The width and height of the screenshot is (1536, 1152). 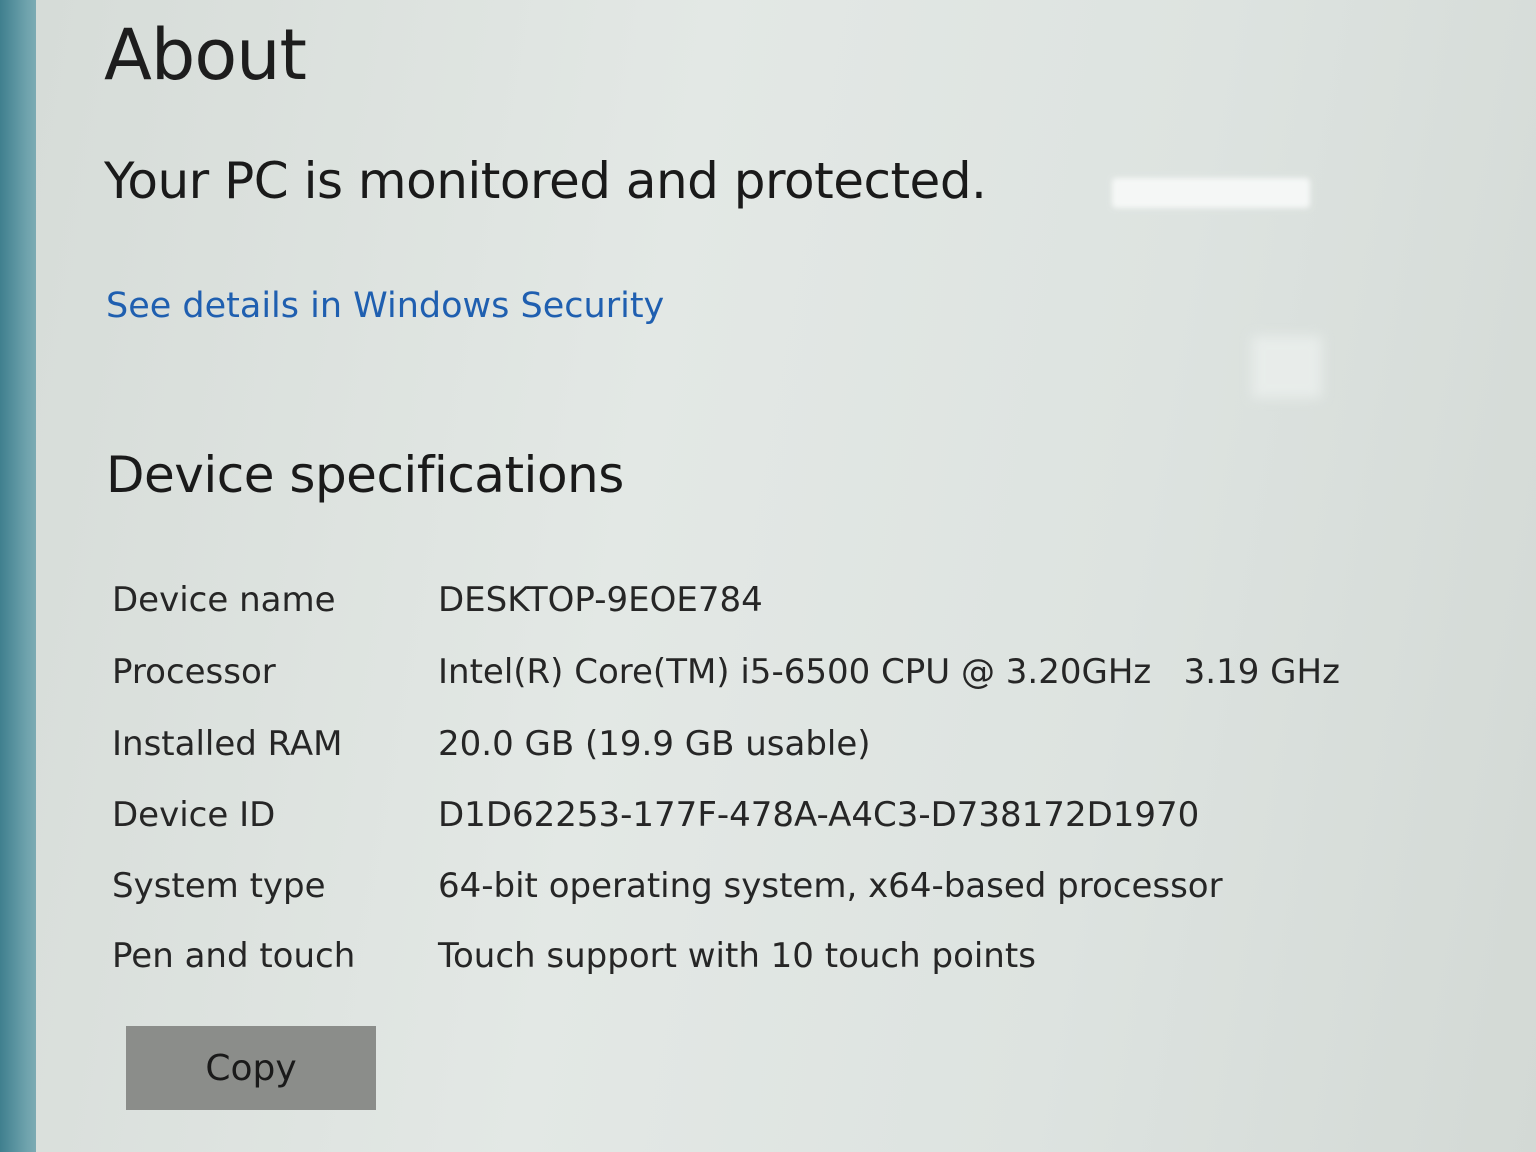 What do you see at coordinates (365, 475) in the screenshot?
I see `device-specifications-heading: Device specifications` at bounding box center [365, 475].